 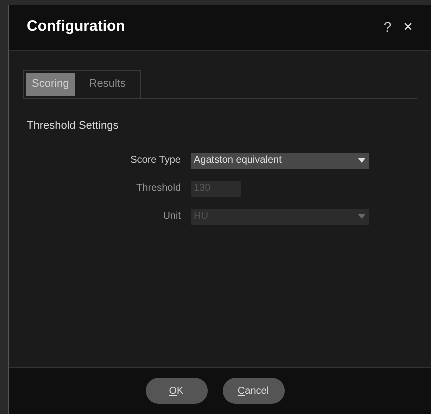 What do you see at coordinates (156, 161) in the screenshot?
I see `field-label: Score Type` at bounding box center [156, 161].